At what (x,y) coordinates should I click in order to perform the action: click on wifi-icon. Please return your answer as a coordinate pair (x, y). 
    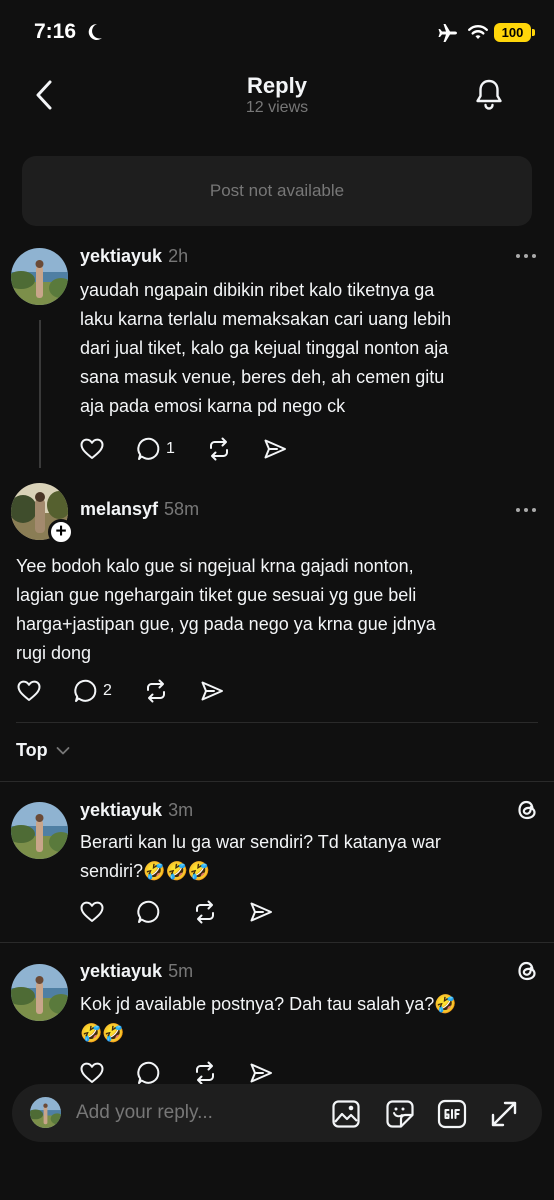
    Looking at the image, I should click on (478, 32).